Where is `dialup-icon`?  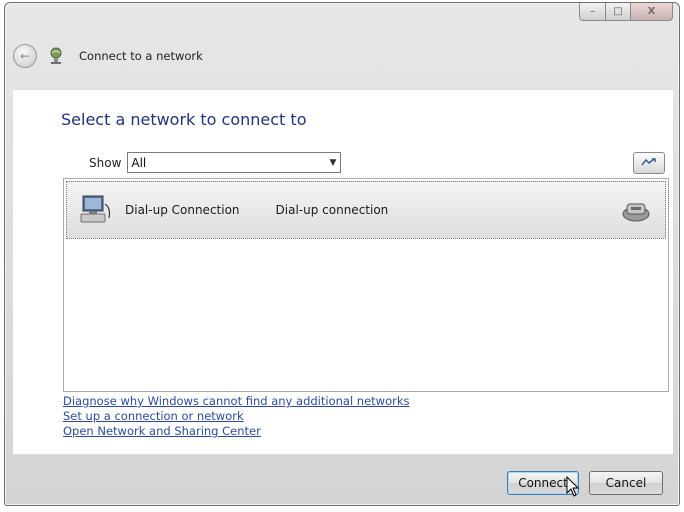
dialup-icon is located at coordinates (95, 209).